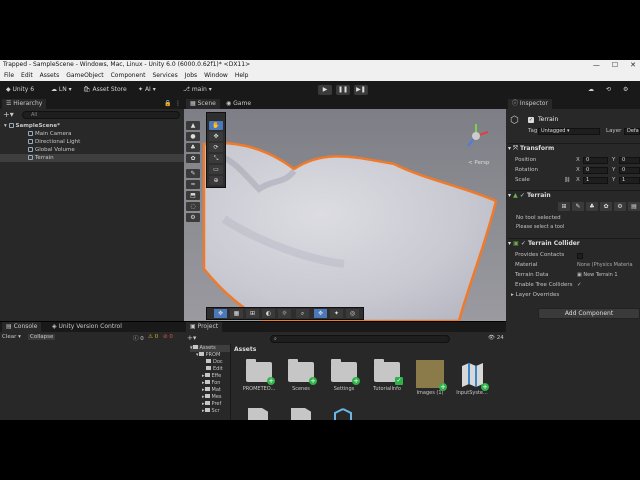  Describe the element at coordinates (574, 195) in the screenshot. I see `terrain-header: ▾ ▲ ✓ Terrain` at that location.